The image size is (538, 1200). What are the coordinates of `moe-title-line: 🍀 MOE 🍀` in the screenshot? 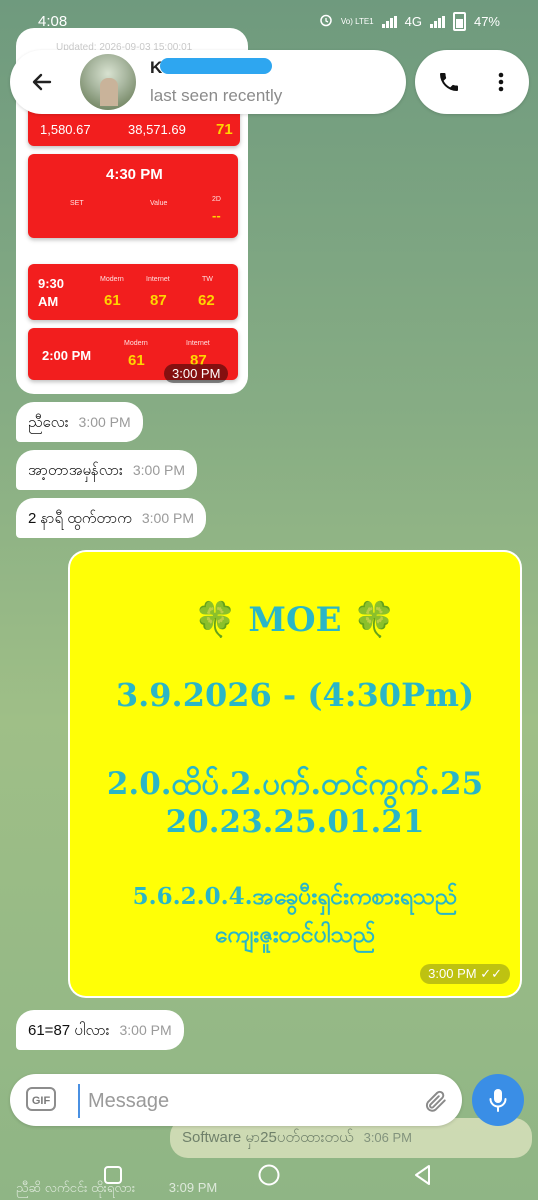 It's located at (295, 620).